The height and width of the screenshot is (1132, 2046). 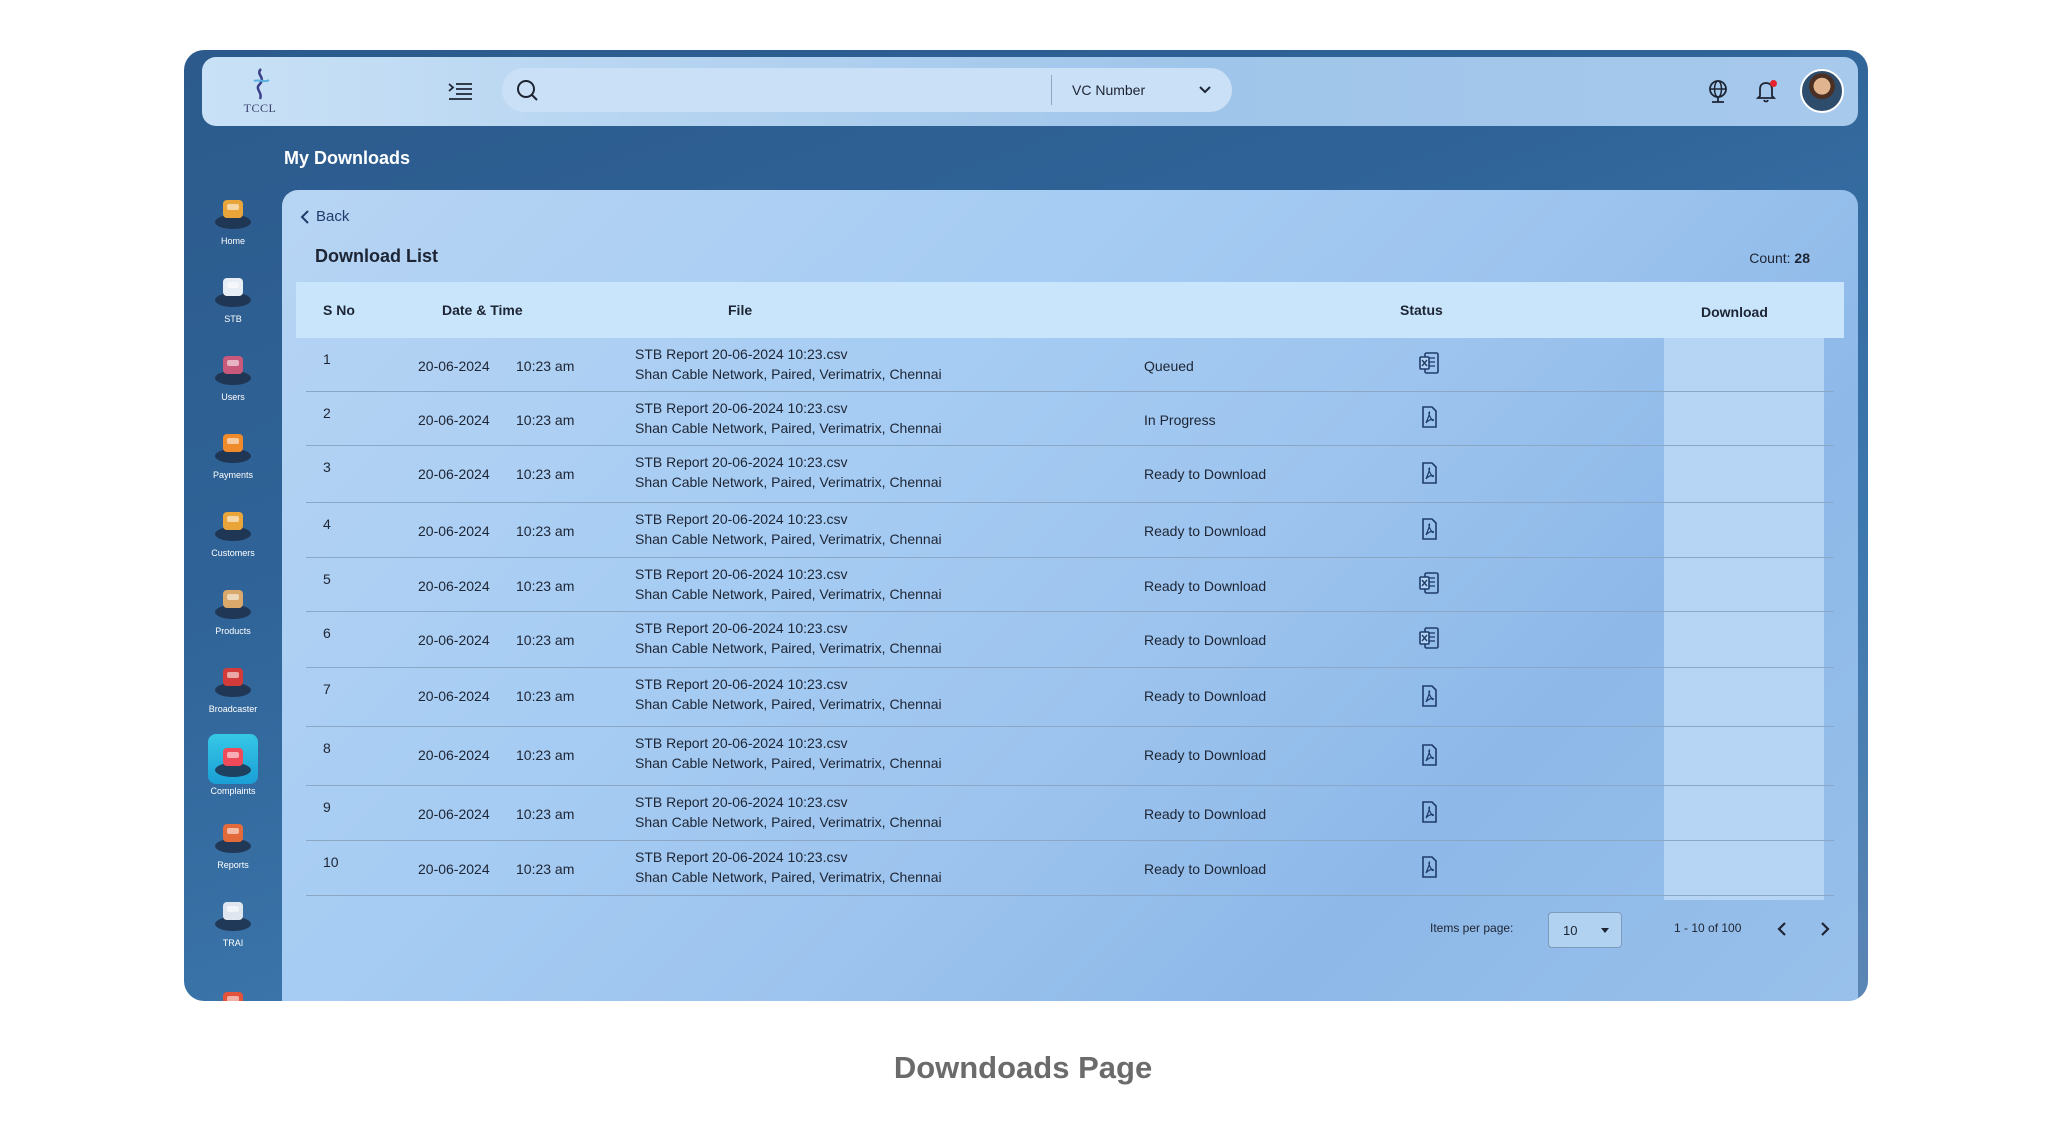 I want to click on language-globe-icon, so click(x=1718, y=91).